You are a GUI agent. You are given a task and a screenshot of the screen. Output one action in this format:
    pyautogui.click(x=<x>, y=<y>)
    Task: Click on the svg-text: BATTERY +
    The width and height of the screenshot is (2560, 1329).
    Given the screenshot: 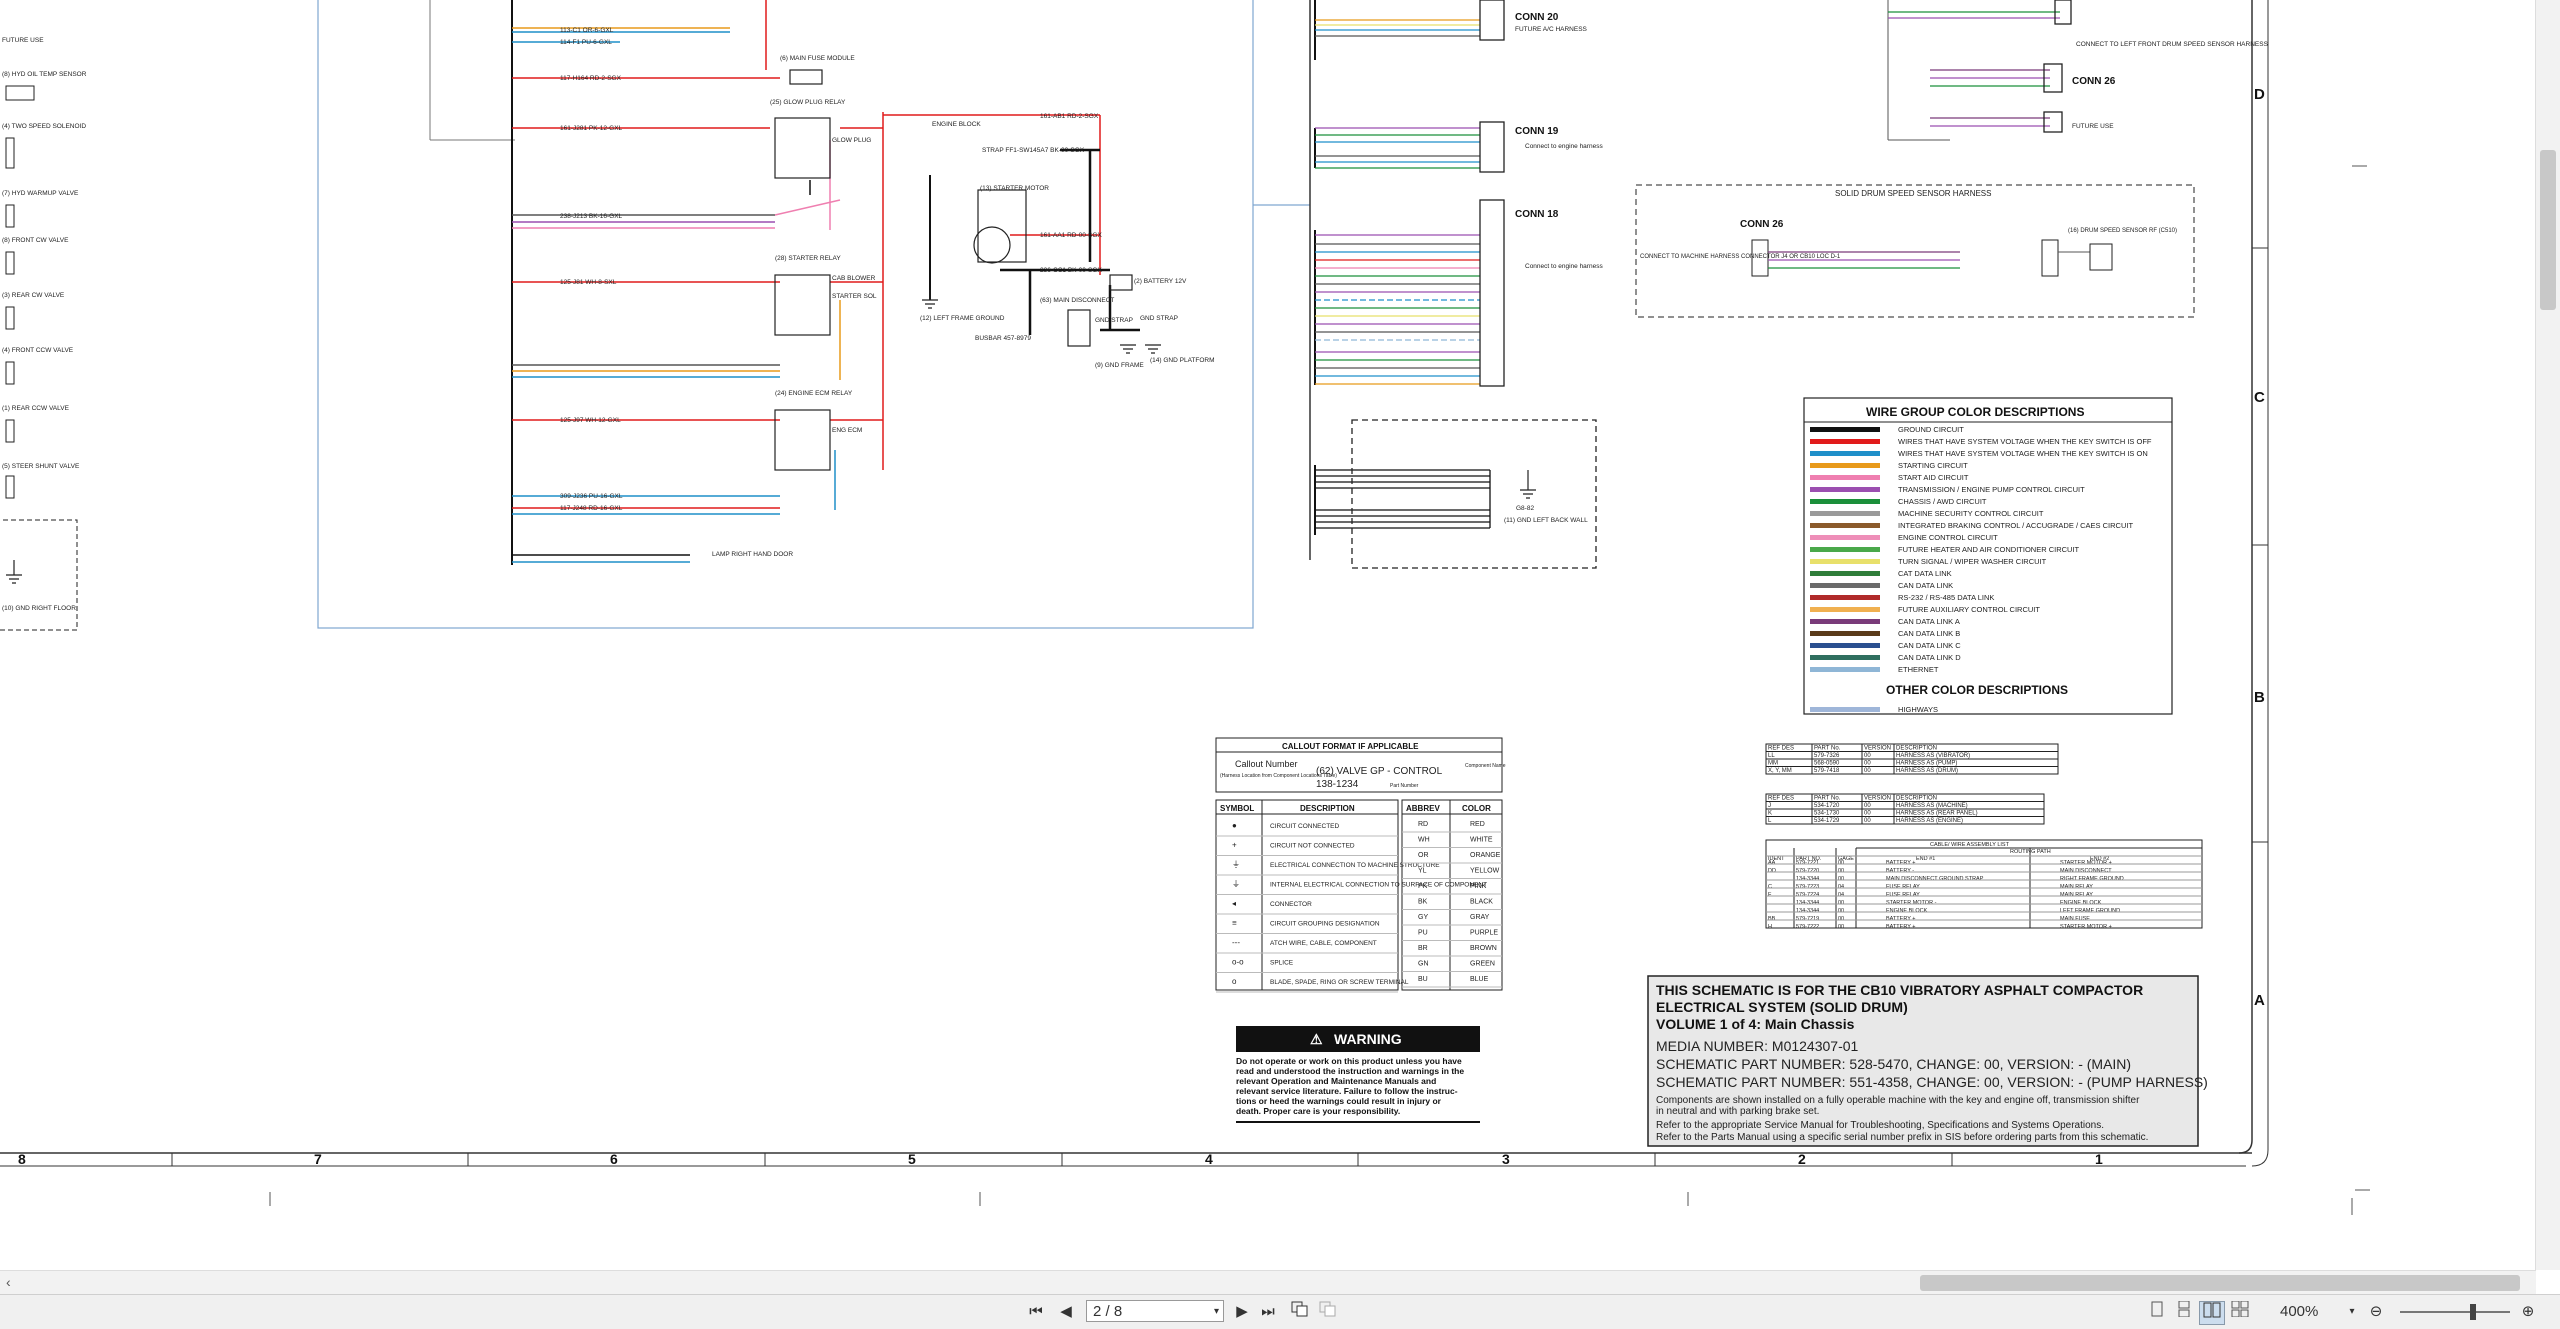 What is the action you would take?
    pyautogui.click(x=1901, y=927)
    